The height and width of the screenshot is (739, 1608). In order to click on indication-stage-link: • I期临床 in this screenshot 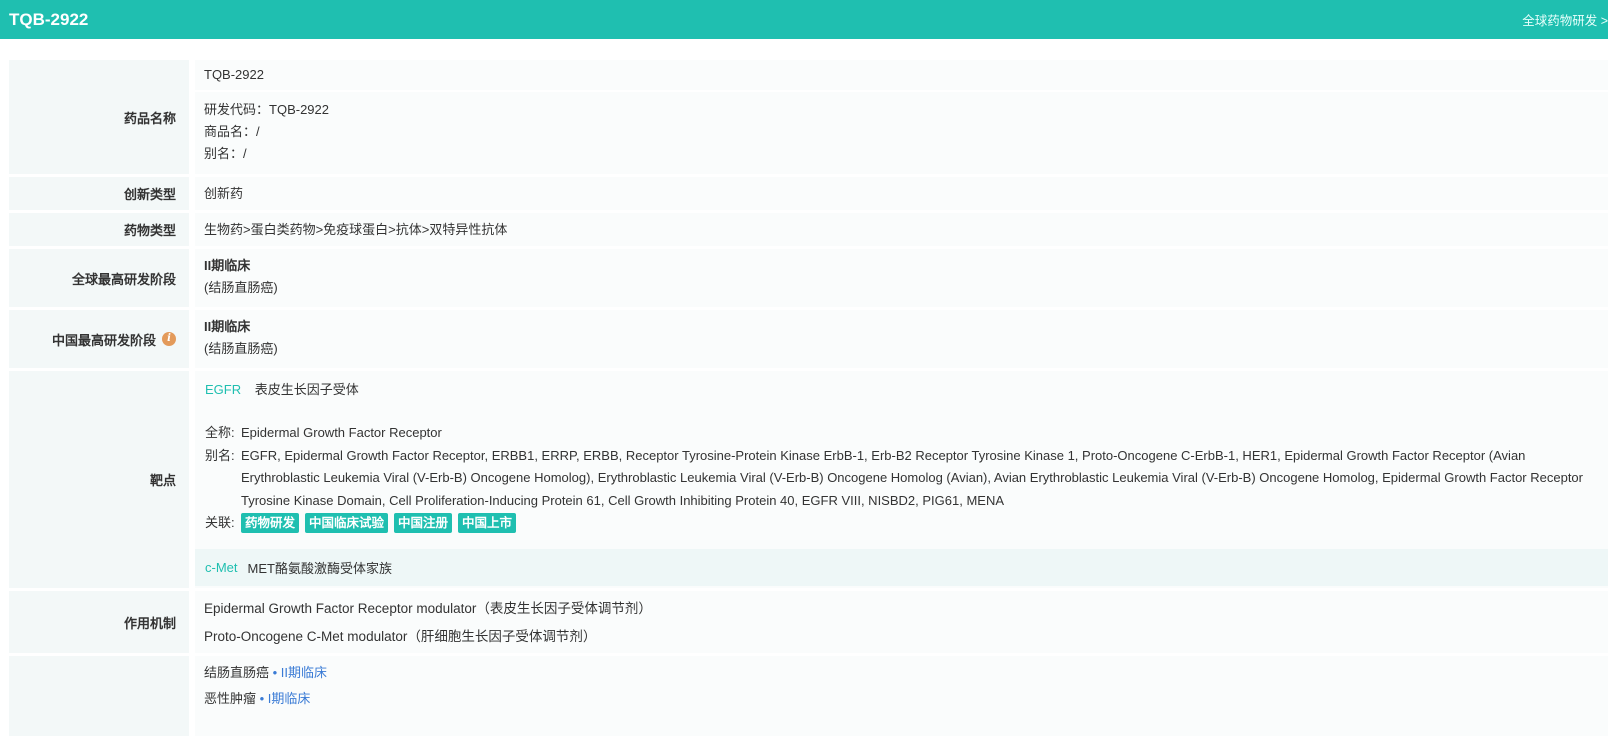, I will do `click(285, 698)`.